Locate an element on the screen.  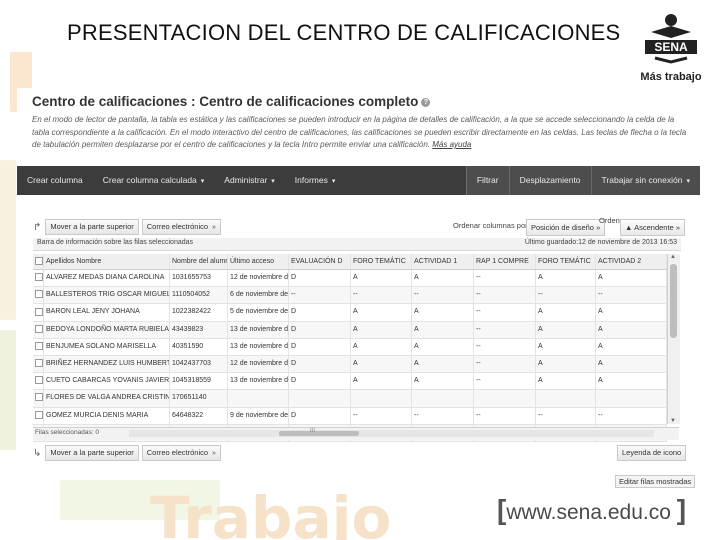
table-cell: ALVAREZ MEDAS DIANA CAROLINA is located at coordinates (107, 278).